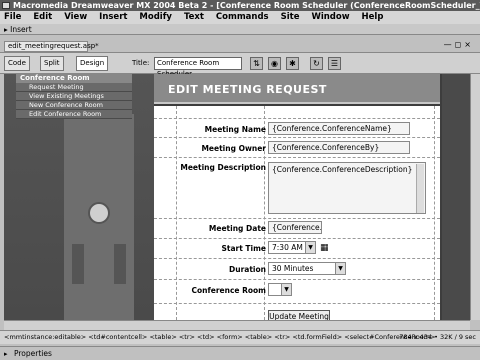  What do you see at coordinates (12, 17) in the screenshot?
I see `menu-file: File` at bounding box center [12, 17].